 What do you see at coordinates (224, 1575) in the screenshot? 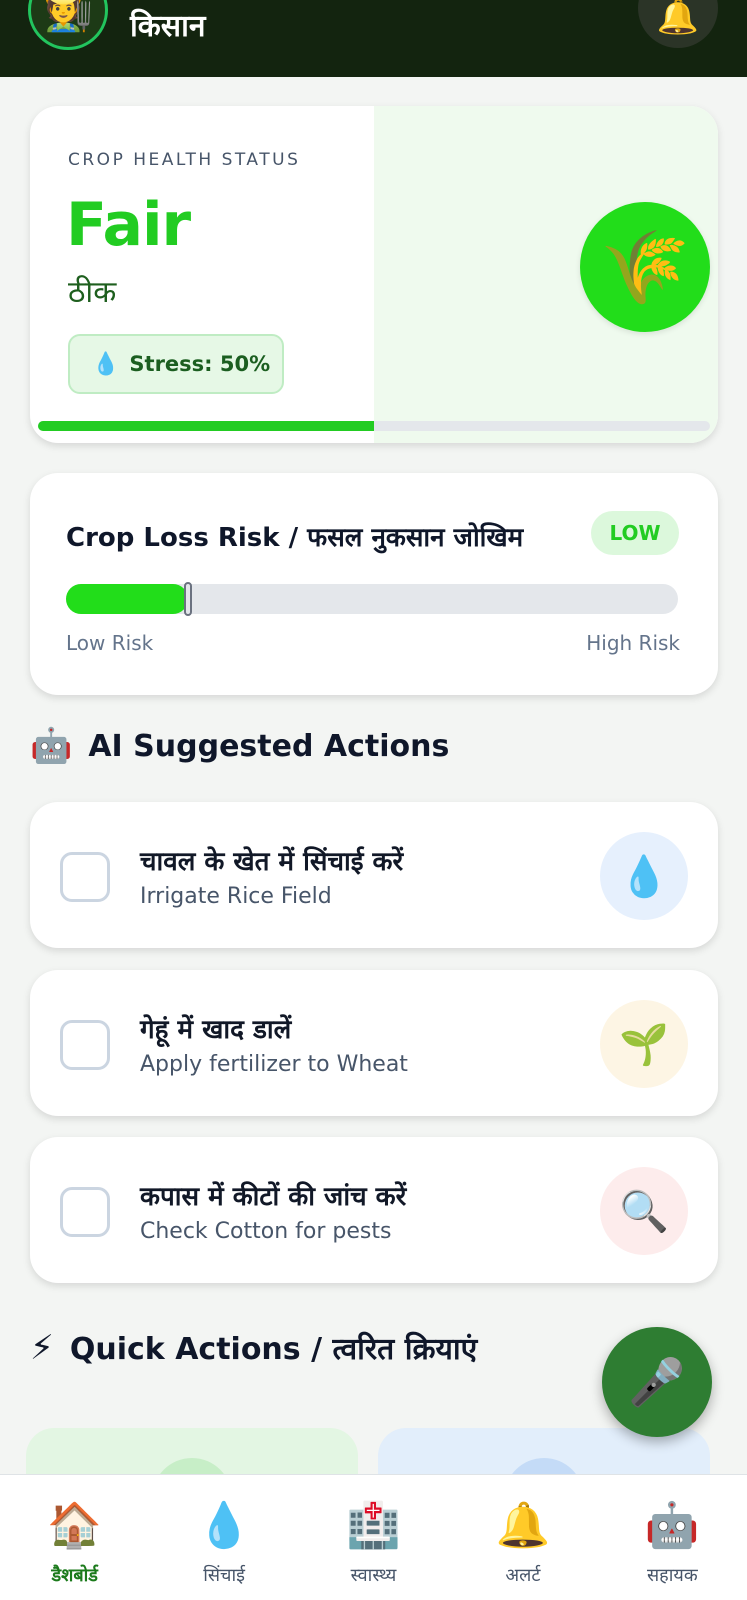
I see `nav-label: सिंचाई` at bounding box center [224, 1575].